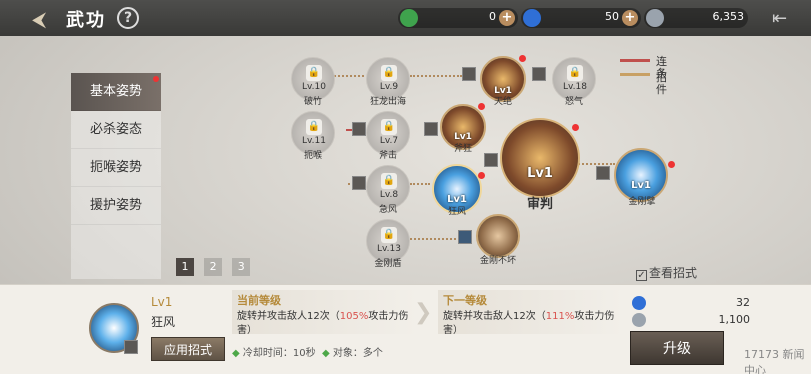  I want to click on exit-icon: ⇤, so click(783, 18).